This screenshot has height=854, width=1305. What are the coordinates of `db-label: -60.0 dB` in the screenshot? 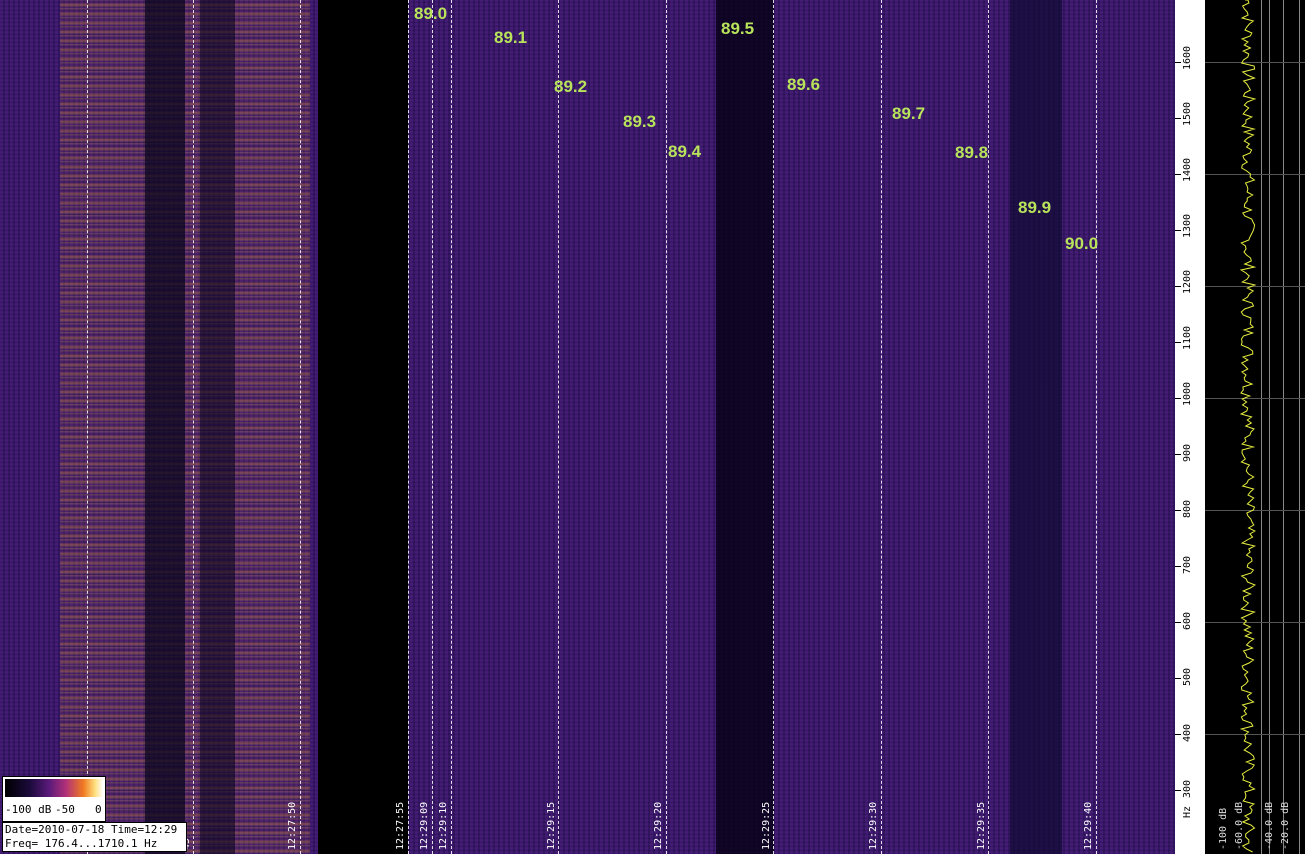 It's located at (1239, 825).